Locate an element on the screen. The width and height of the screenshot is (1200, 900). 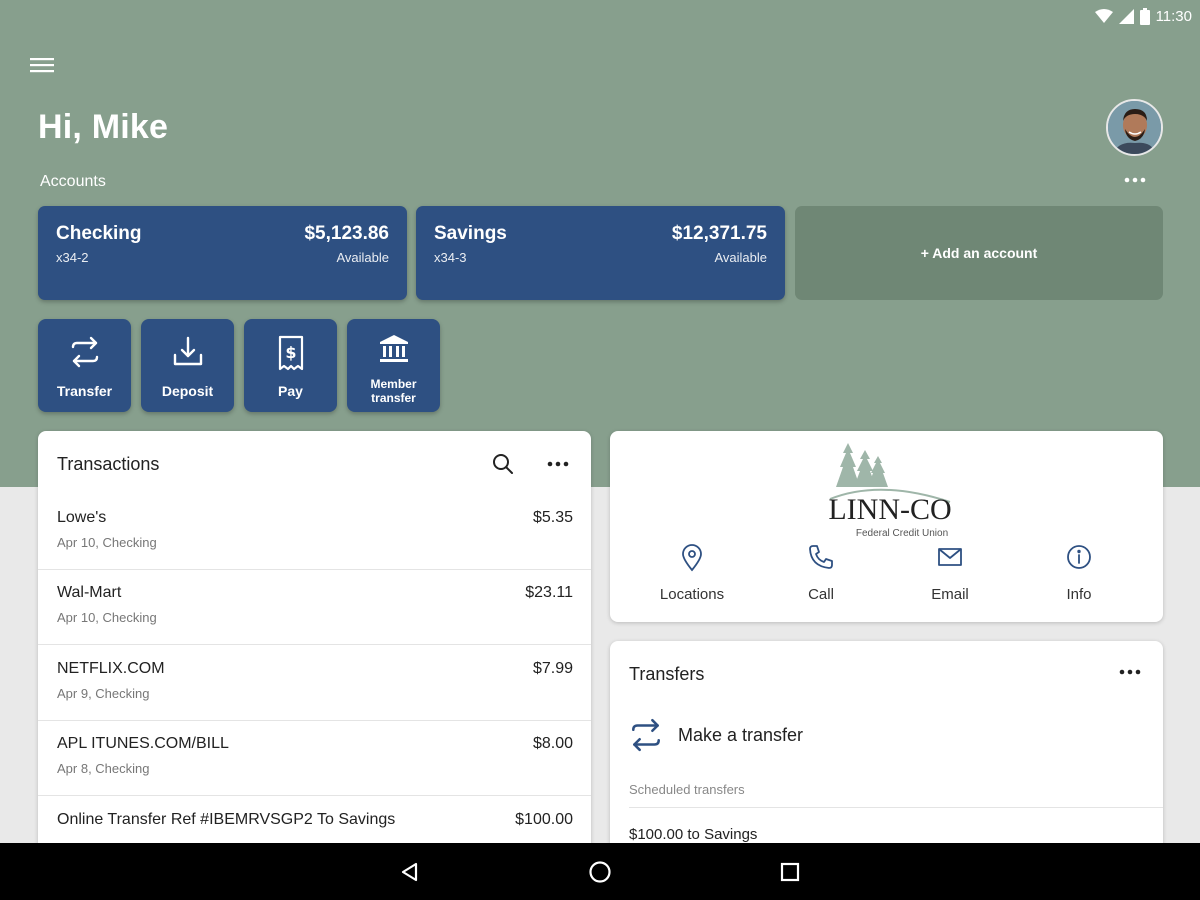
account-card-savings: Savings x34-3 $12,371.75 Available is located at coordinates (600, 253).